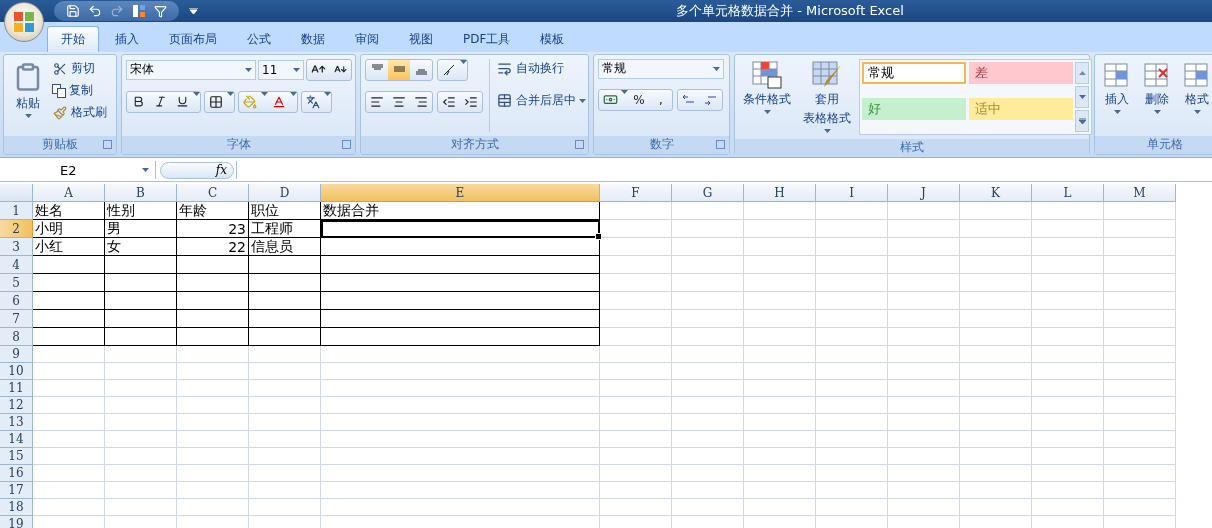 Image resolution: width=1212 pixels, height=528 pixels. What do you see at coordinates (661, 68) in the screenshot?
I see `number-format-field: 常规` at bounding box center [661, 68].